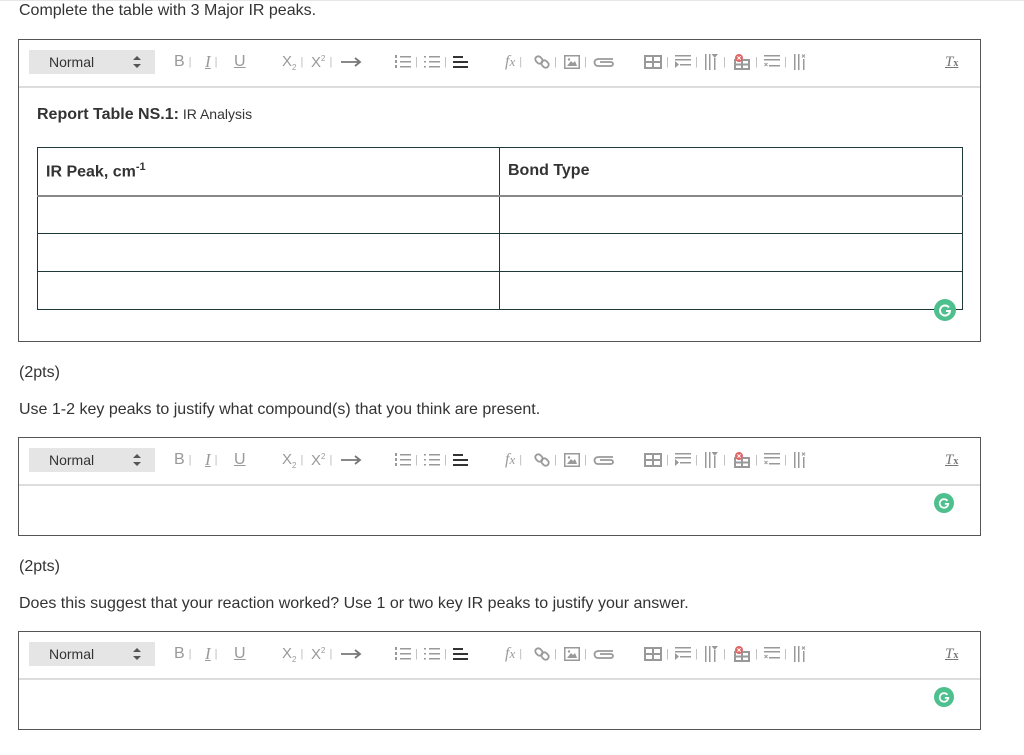  Describe the element at coordinates (731, 172) in the screenshot. I see `header-bond-type: Bond Type` at that location.